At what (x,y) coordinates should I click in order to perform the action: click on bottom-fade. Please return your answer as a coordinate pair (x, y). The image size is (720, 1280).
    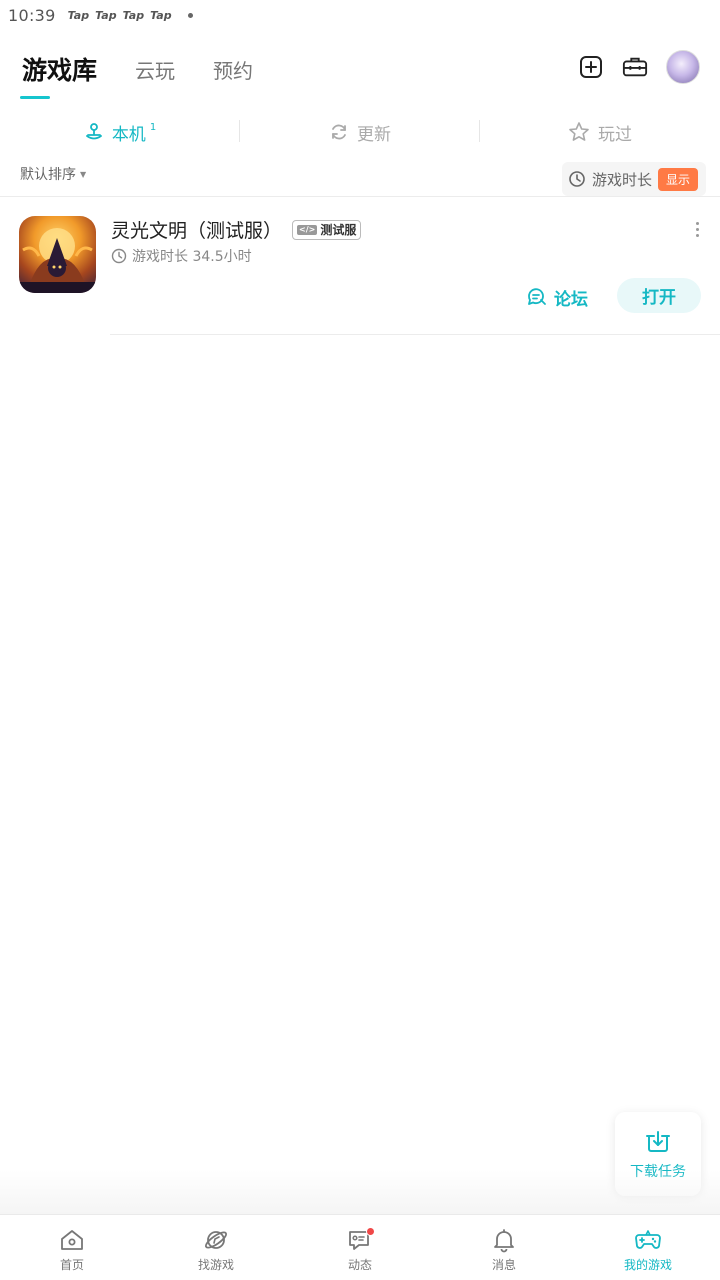
    Looking at the image, I should click on (360, 1192).